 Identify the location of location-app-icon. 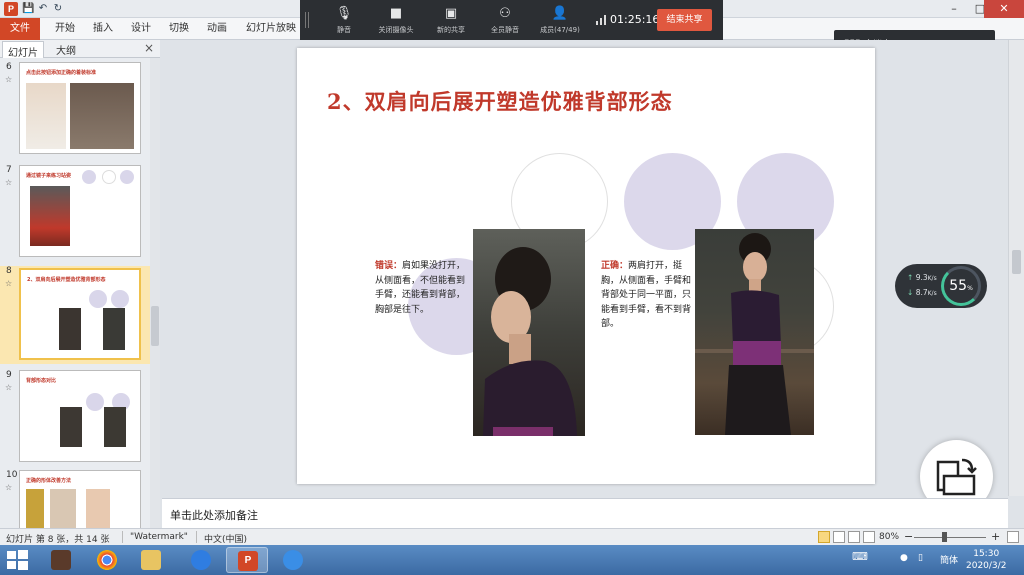
(293, 560).